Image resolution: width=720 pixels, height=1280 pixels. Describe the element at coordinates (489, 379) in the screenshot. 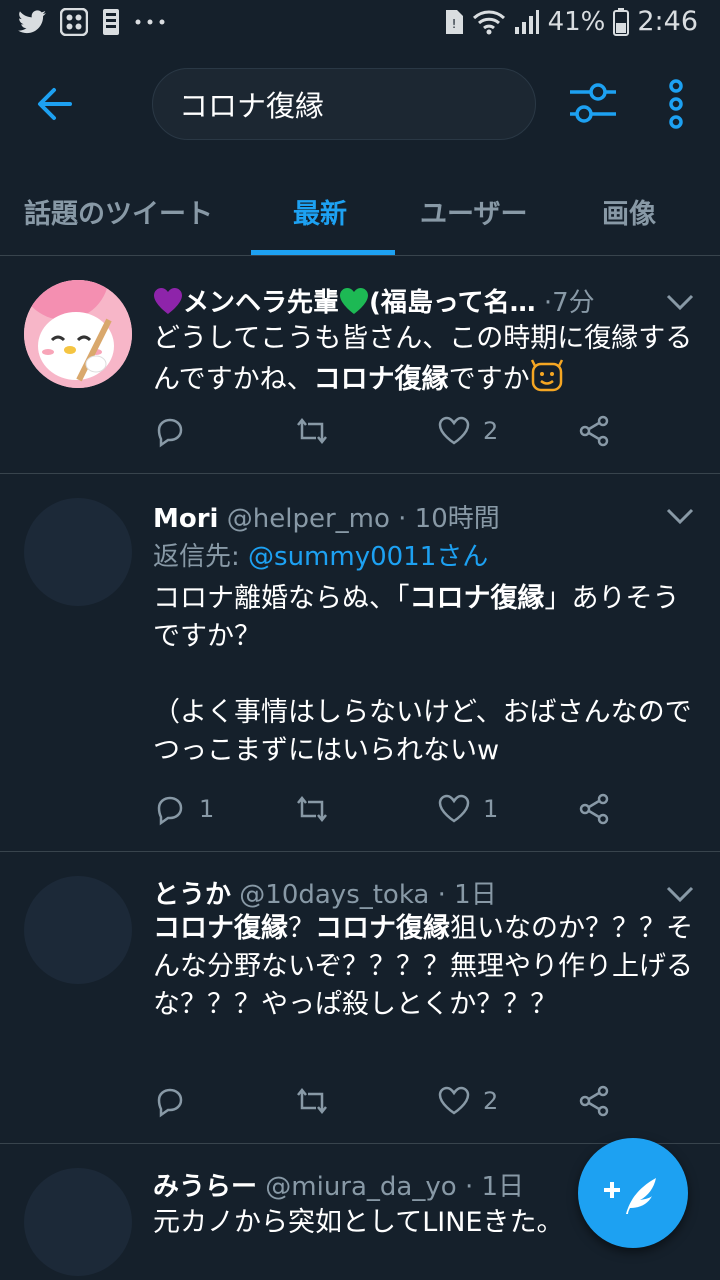

I see `tweet-text-part: ですか` at that location.